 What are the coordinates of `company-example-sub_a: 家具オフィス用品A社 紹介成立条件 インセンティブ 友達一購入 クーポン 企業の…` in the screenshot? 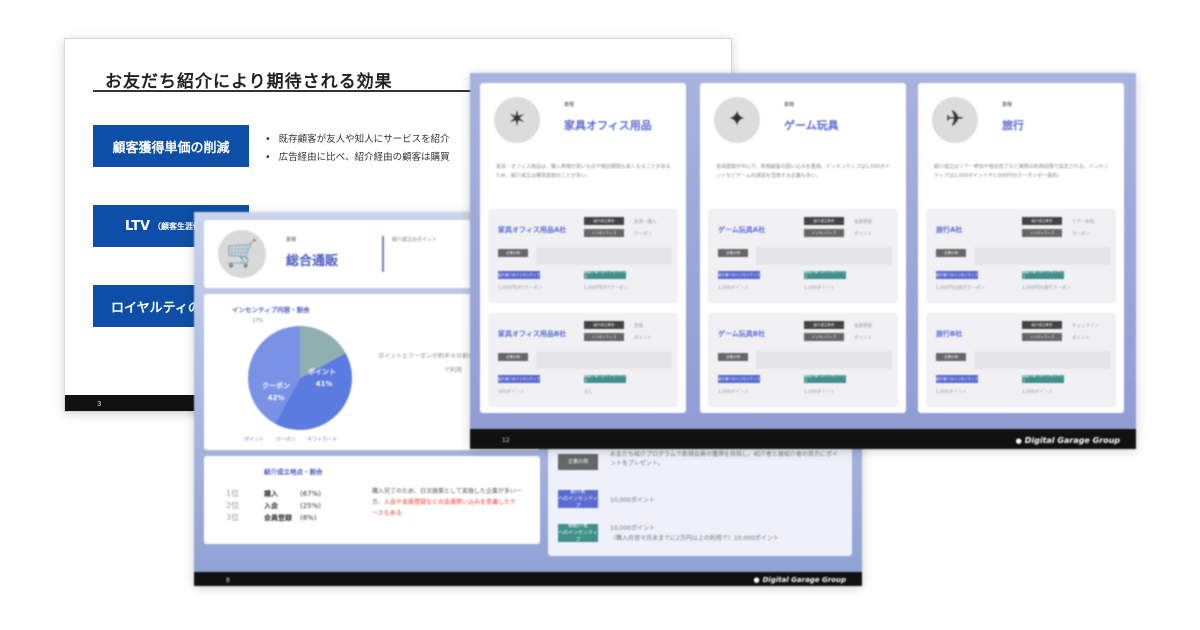 It's located at (583, 256).